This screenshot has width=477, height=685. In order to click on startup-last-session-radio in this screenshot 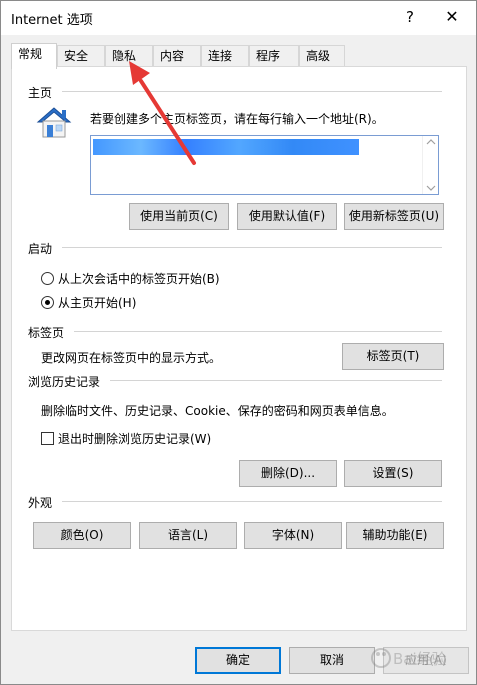, I will do `click(47, 278)`.